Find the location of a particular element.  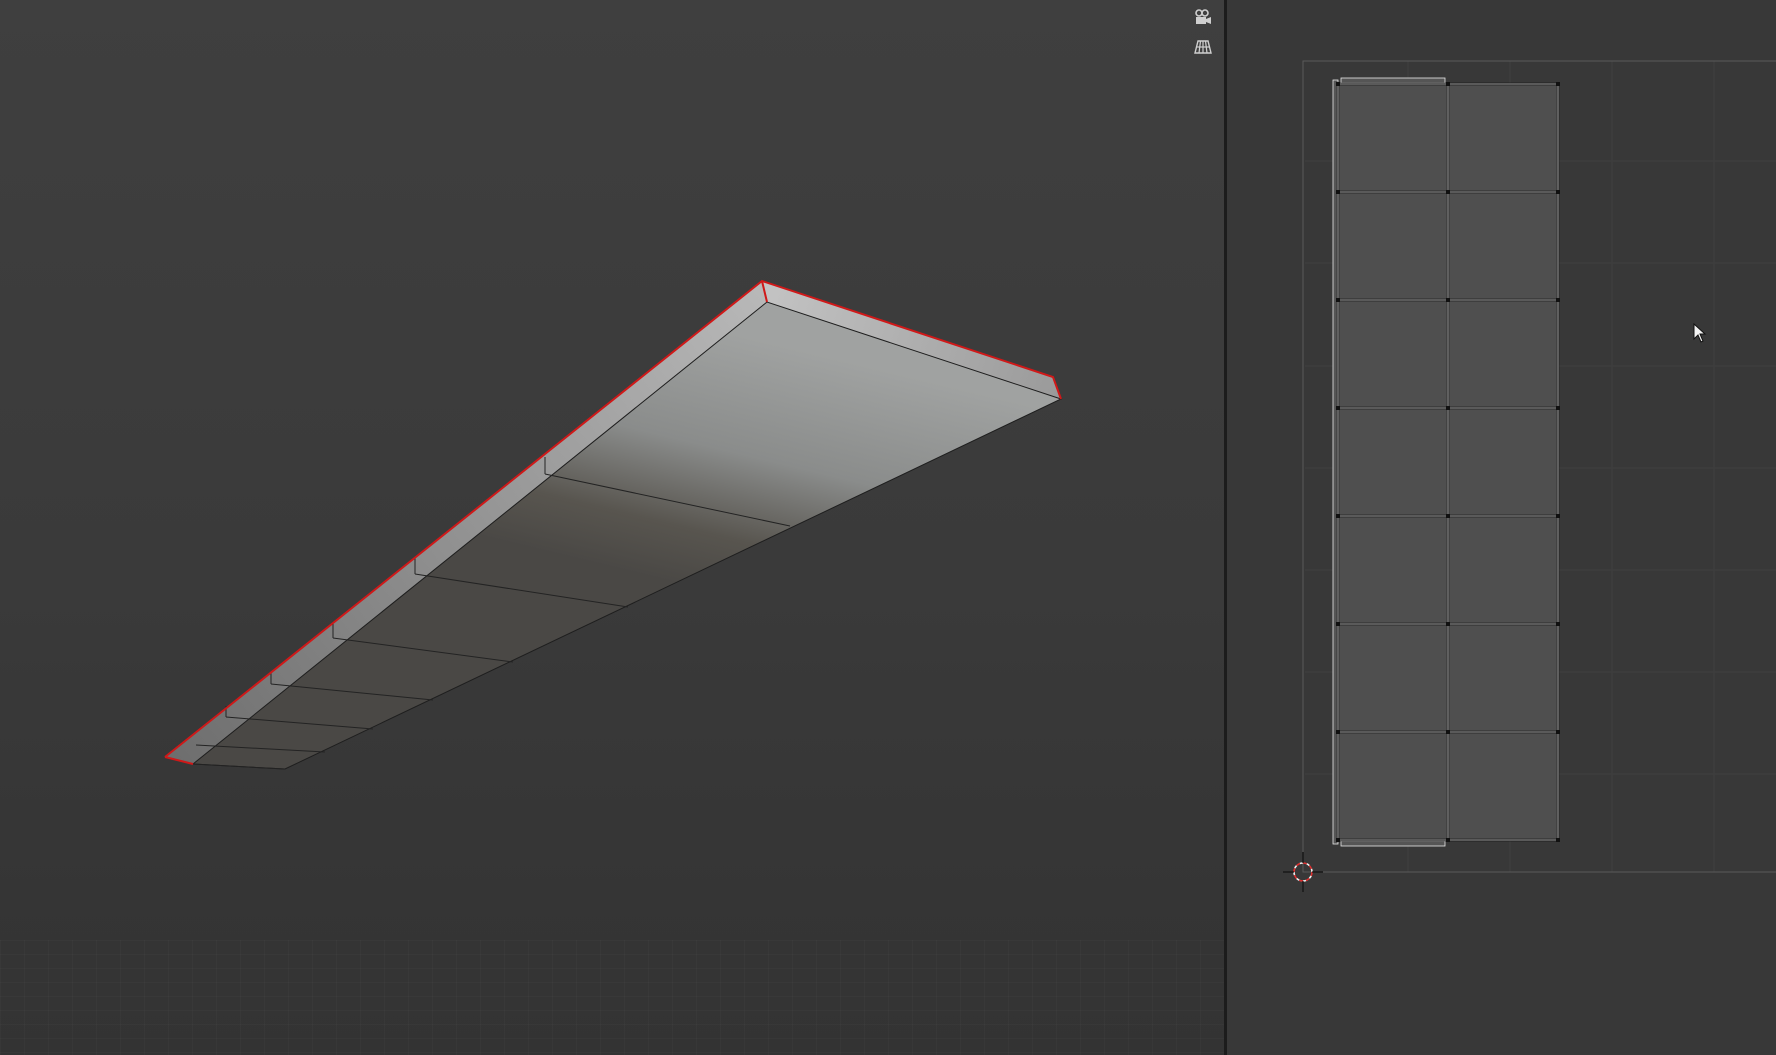

uv-island is located at coordinates (1446, 462).